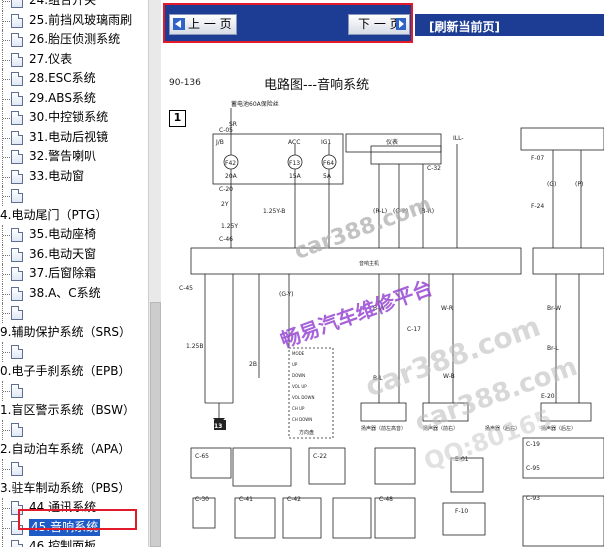 The height and width of the screenshot is (547, 604). I want to click on tree-folder-item: 4.电动尾门（PTG）, so click(74, 216).